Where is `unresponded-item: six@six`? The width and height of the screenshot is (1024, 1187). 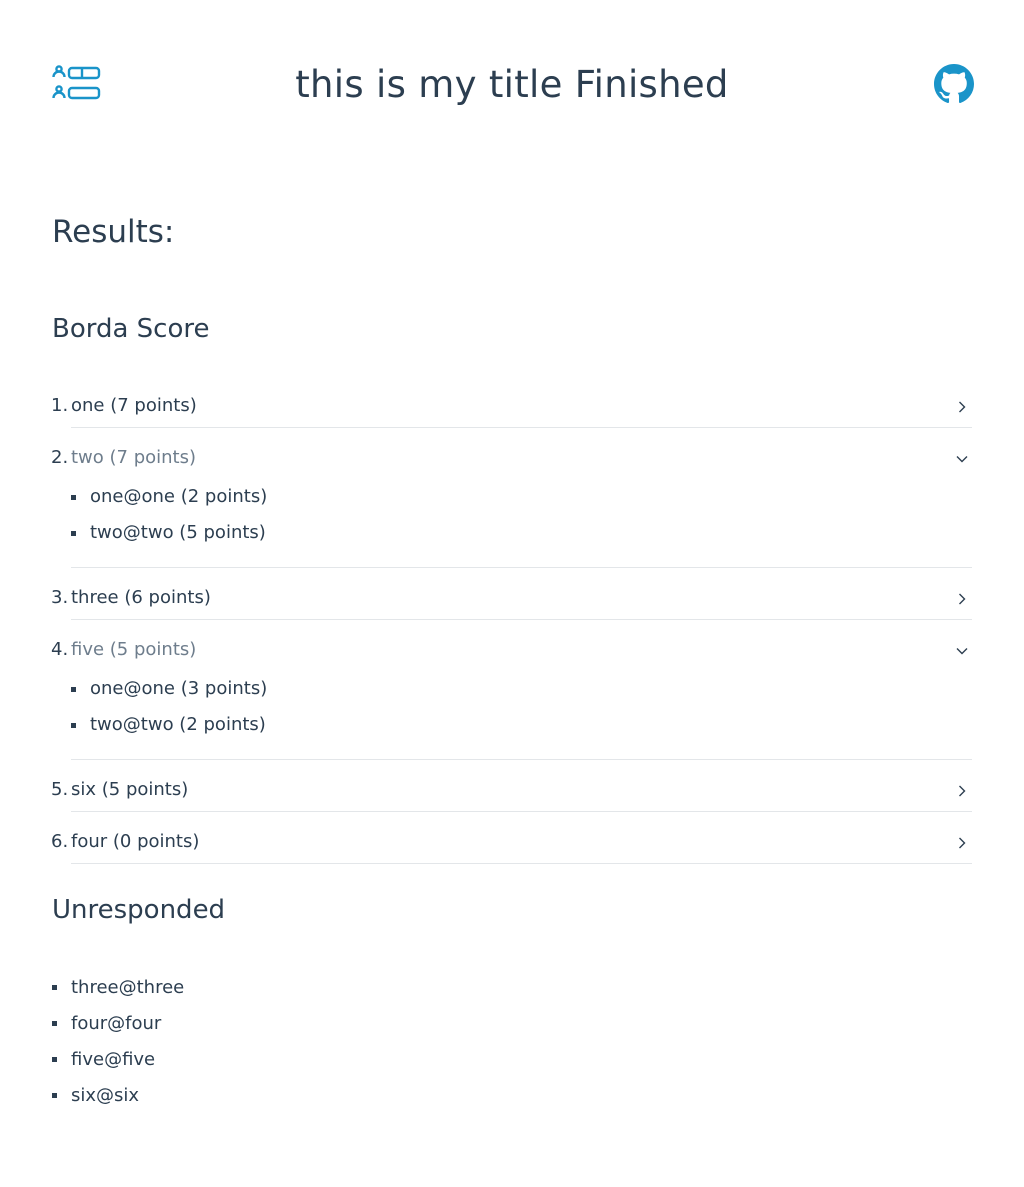
unresponded-item: six@six is located at coordinates (118, 1096).